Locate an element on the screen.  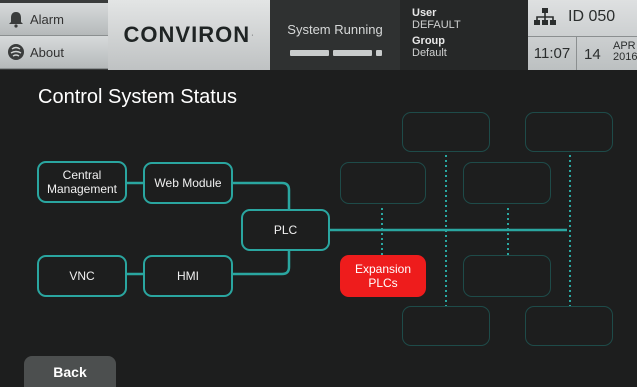
info-globe-icon is located at coordinates (16, 52).